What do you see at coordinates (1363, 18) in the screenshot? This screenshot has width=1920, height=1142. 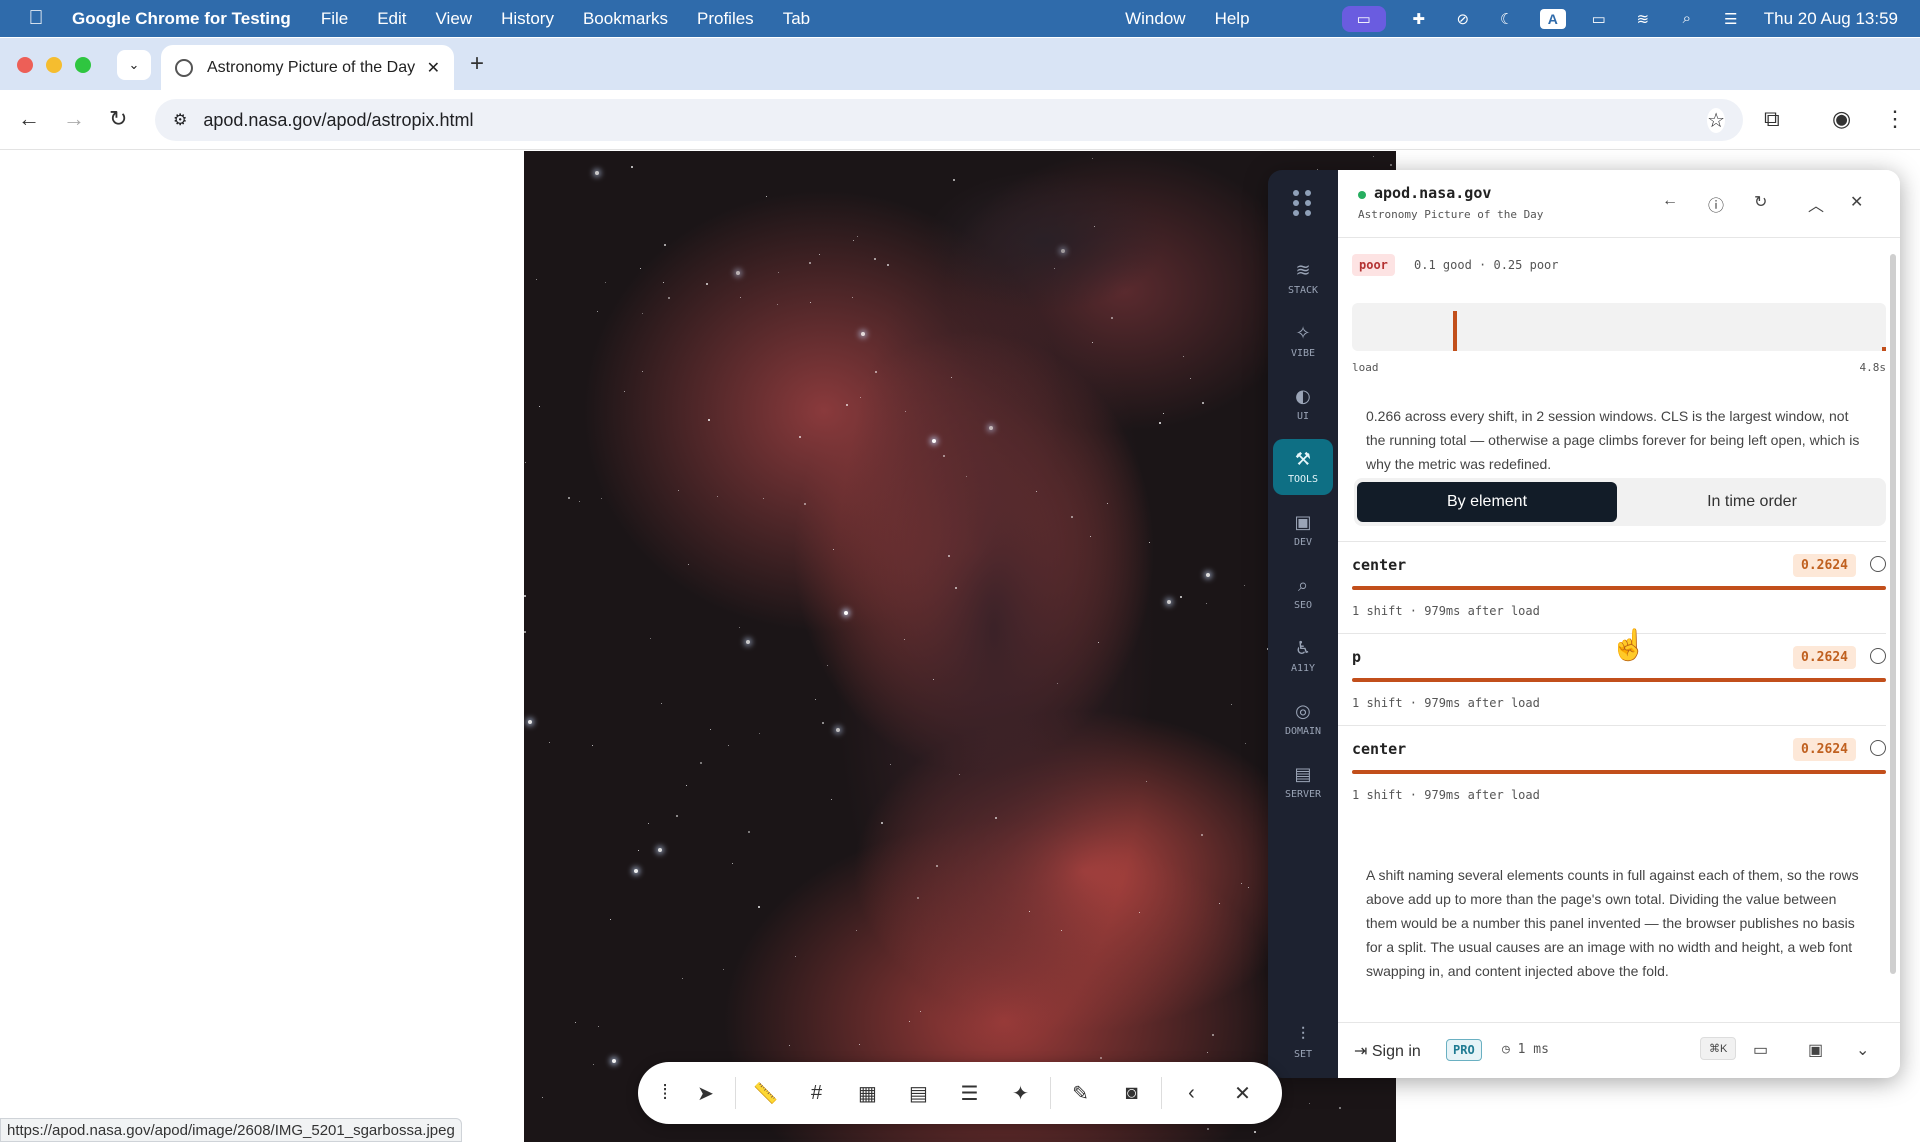 I see `screen-share-icon: ▭` at bounding box center [1363, 18].